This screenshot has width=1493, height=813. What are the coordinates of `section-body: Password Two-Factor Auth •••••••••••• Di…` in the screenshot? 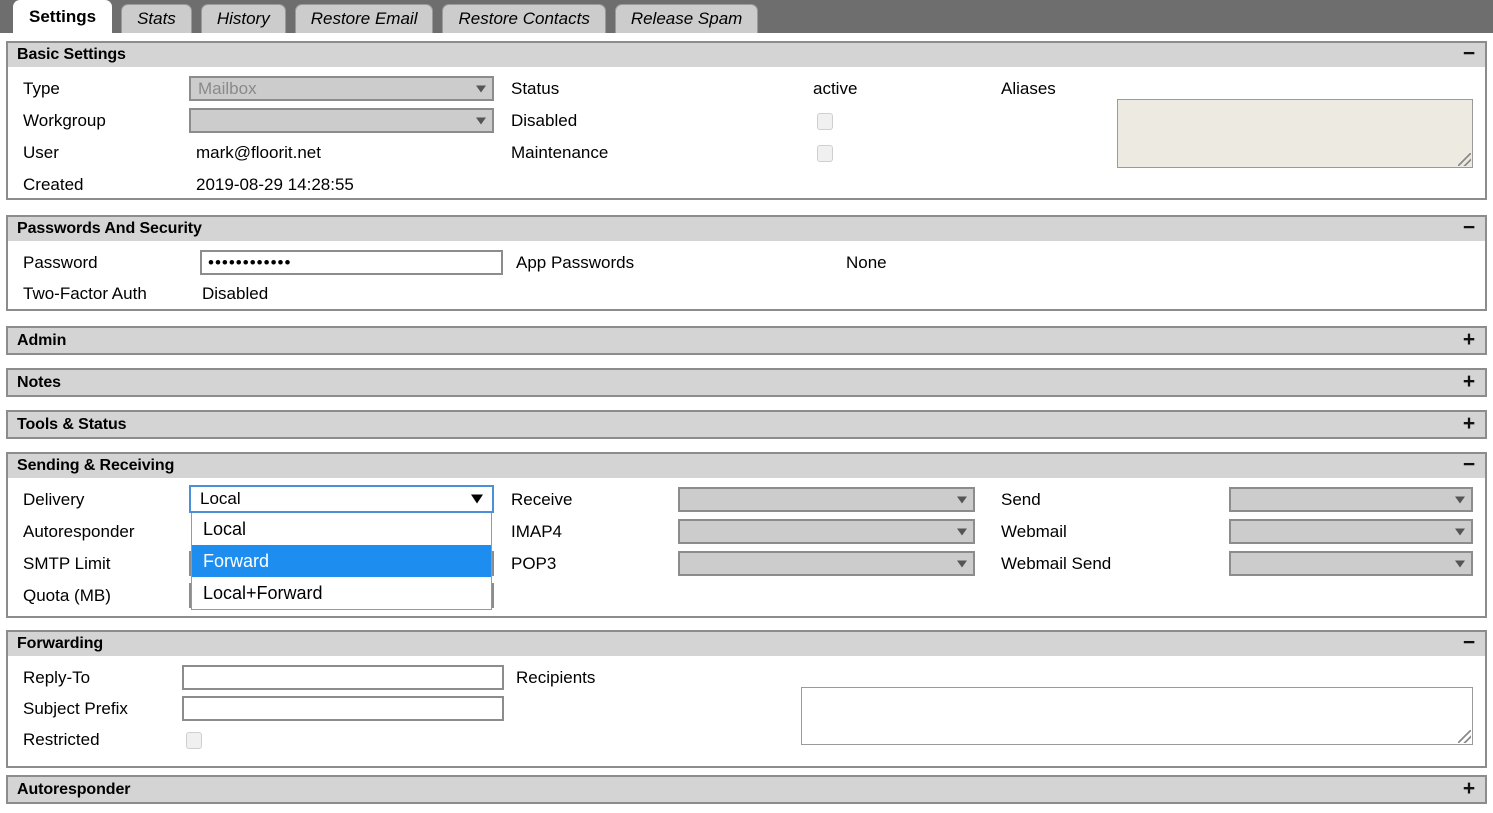 It's located at (746, 275).